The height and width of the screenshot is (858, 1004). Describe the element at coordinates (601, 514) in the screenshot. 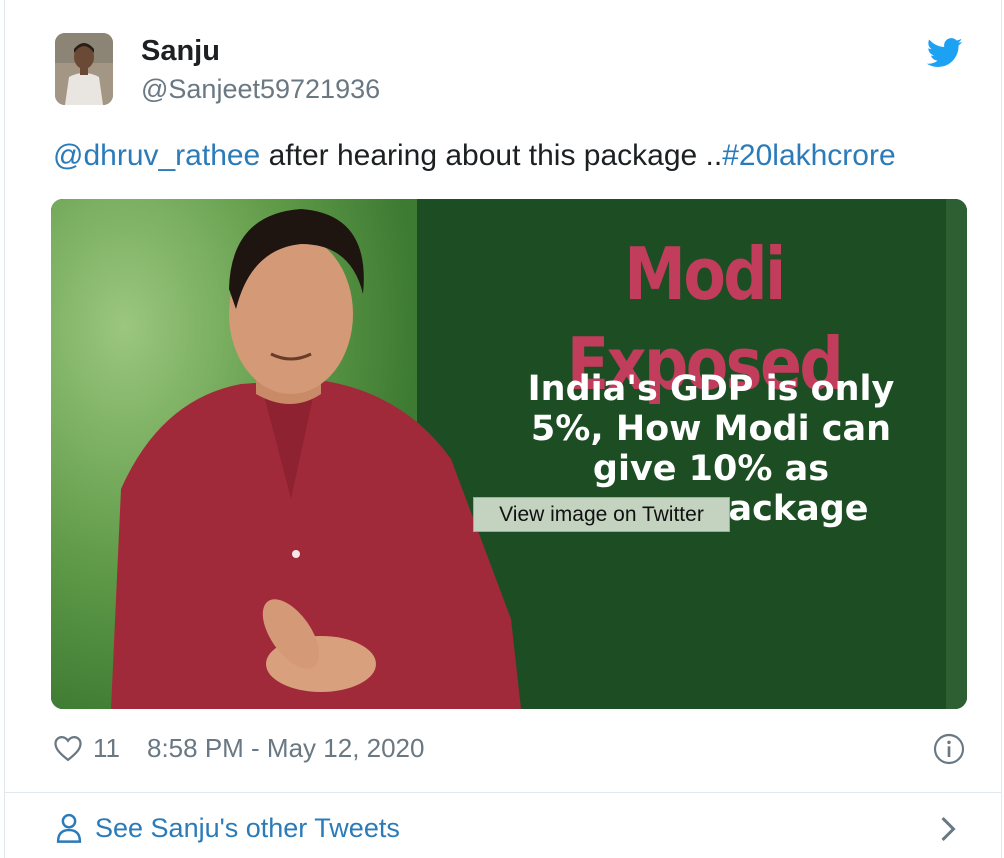

I see `view-image-tooltip: View image on Twitter` at that location.